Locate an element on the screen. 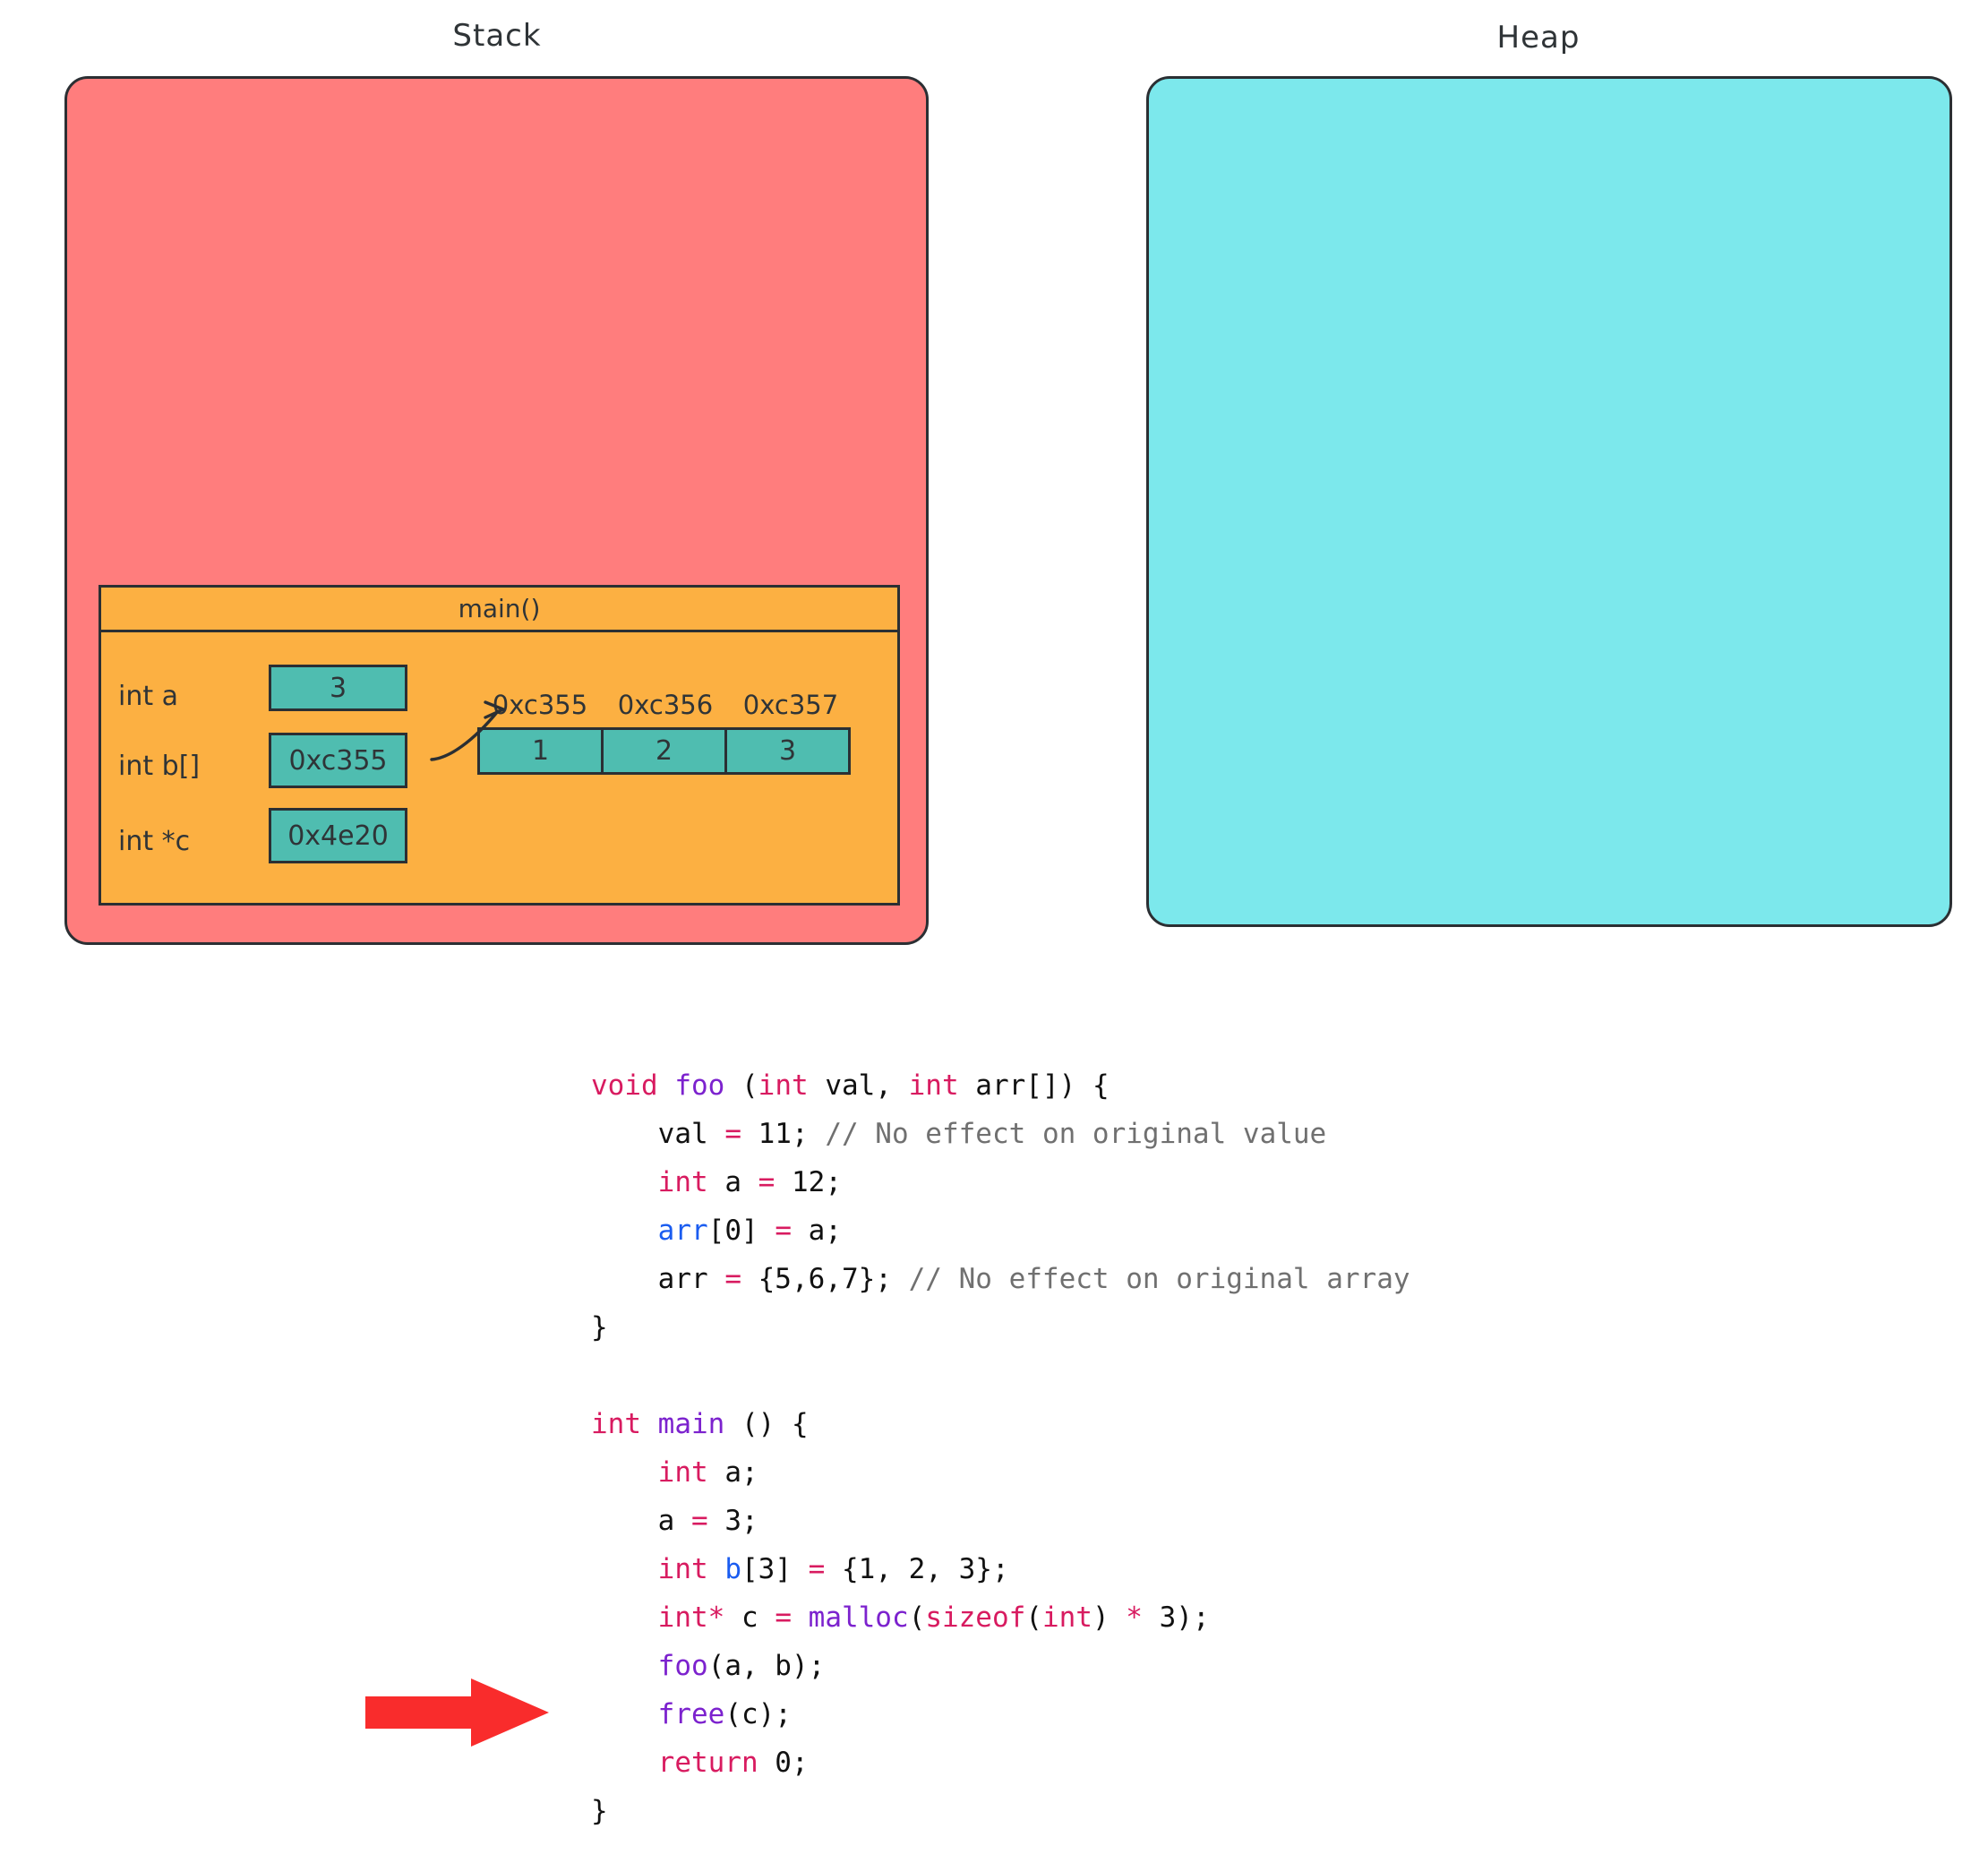 The image size is (1988, 1863). code-token: return is located at coordinates (707, 1763).